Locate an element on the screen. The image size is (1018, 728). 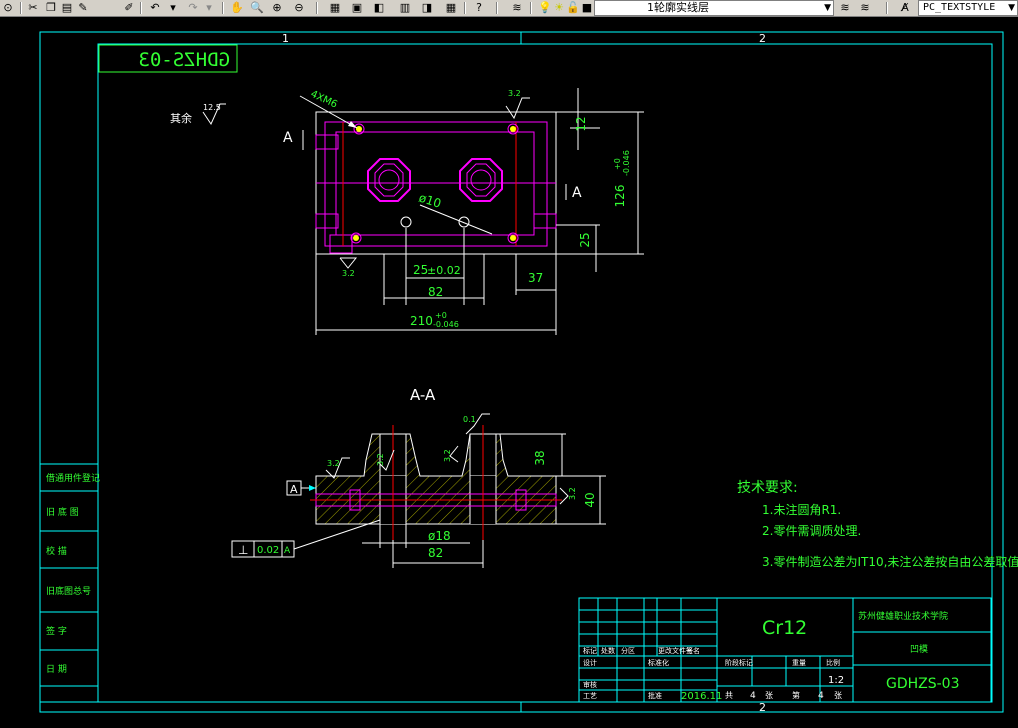
section-roughness-right: 3.2 is located at coordinates (572, 493).